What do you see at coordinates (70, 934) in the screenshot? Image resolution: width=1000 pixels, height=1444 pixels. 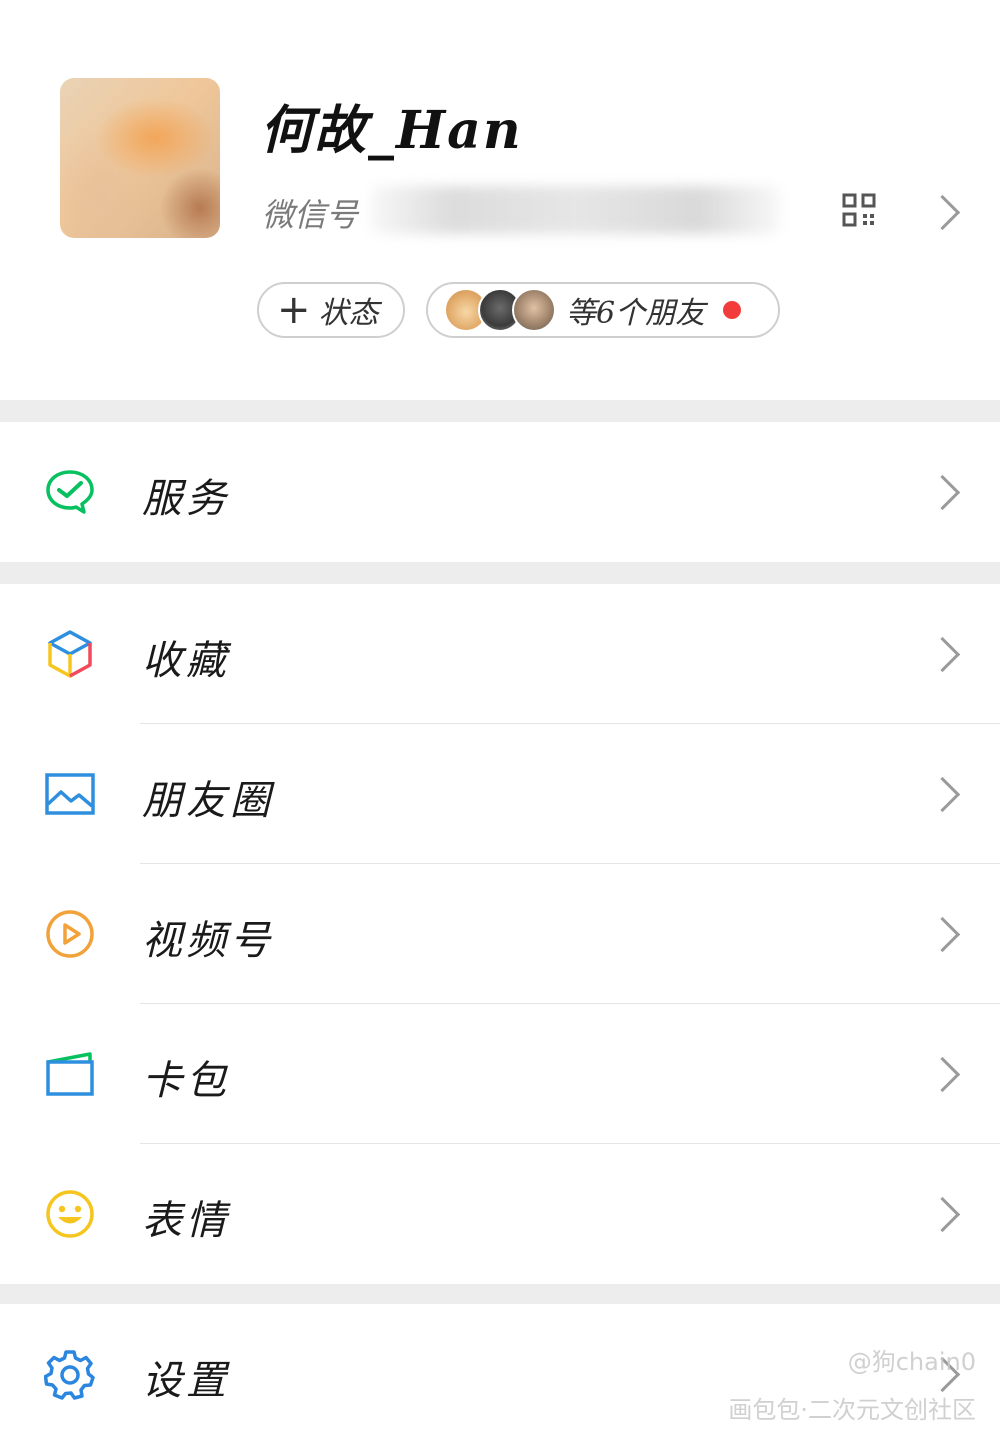 I see `play-circle-icon` at bounding box center [70, 934].